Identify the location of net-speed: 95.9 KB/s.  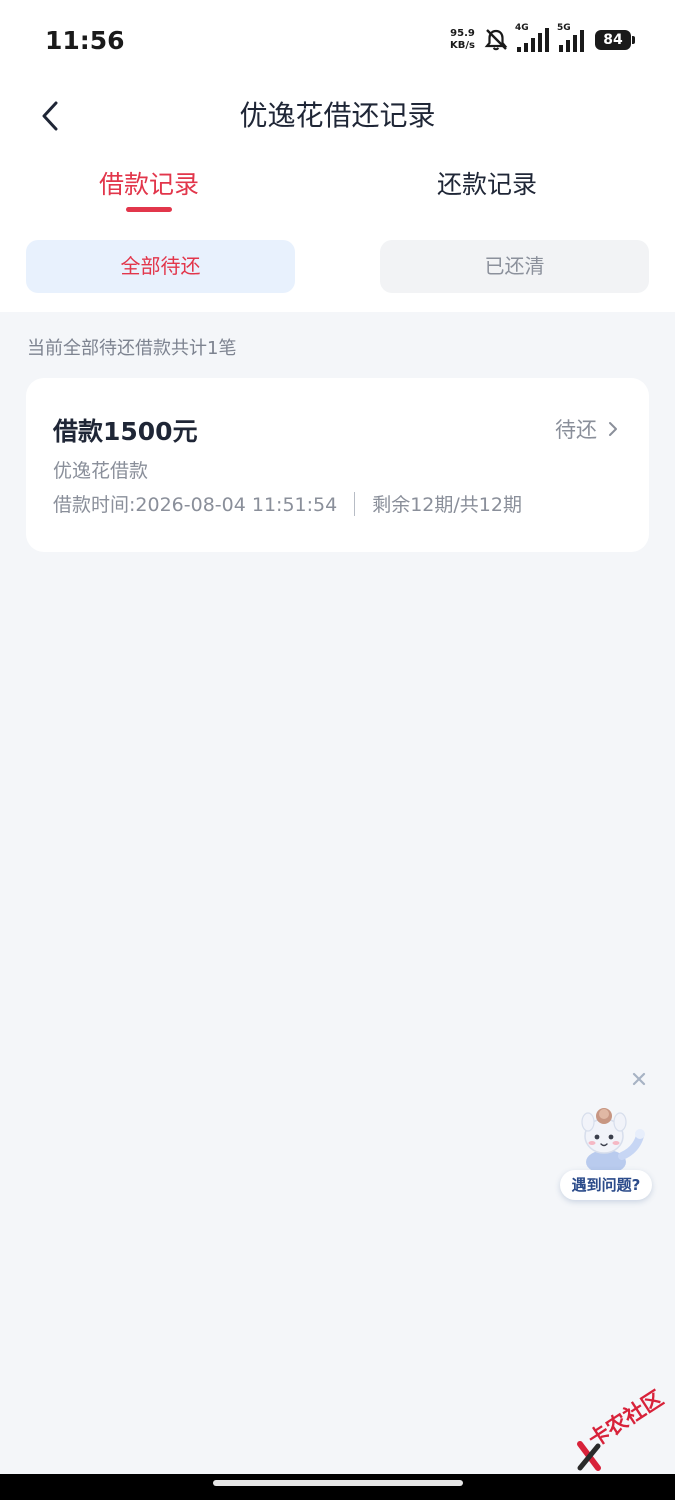
(462, 40).